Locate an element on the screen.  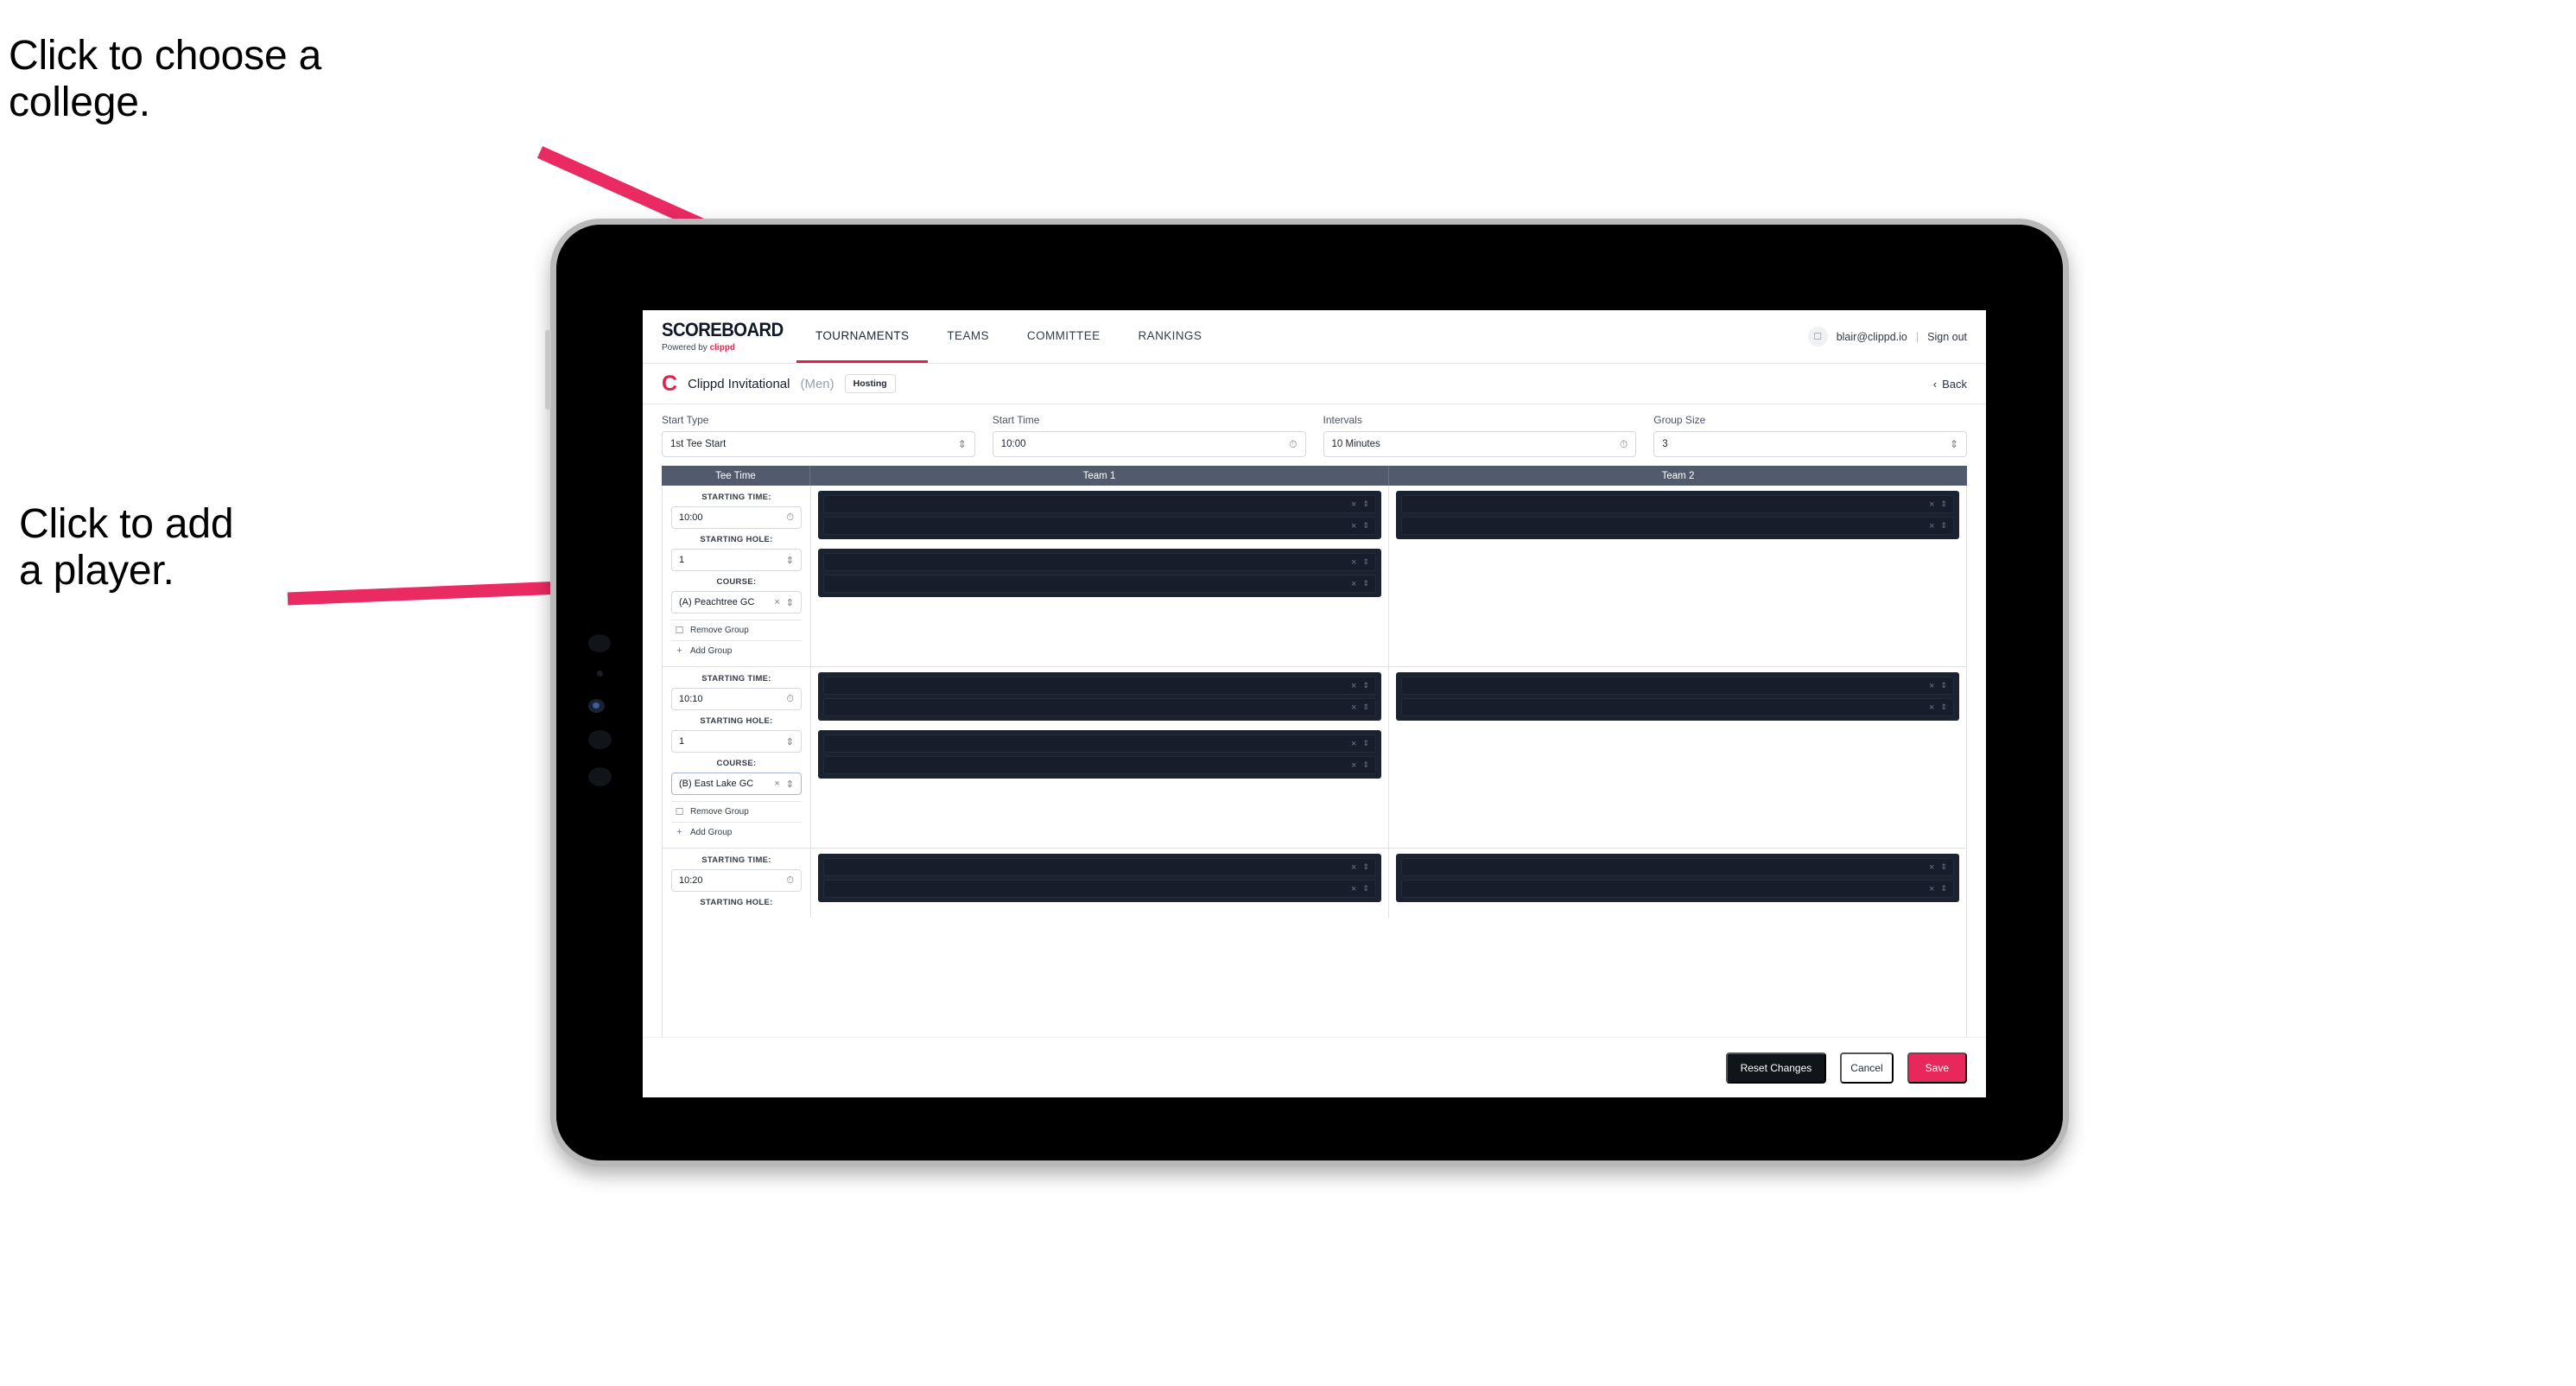
nav-tabs: TOURNAMENTS TEAMS COMMITTEE RANKINGS is located at coordinates (1008, 336).